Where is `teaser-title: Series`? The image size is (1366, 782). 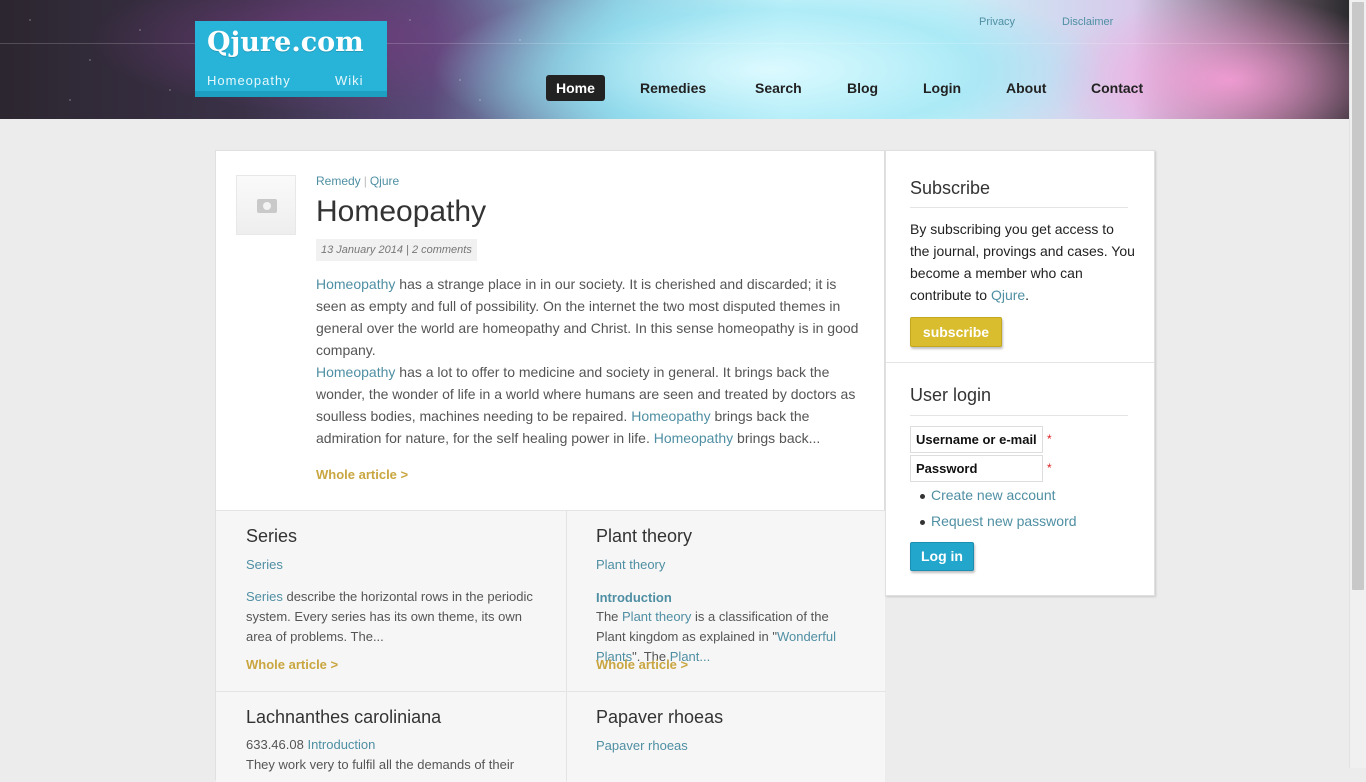
teaser-title: Series is located at coordinates (271, 536).